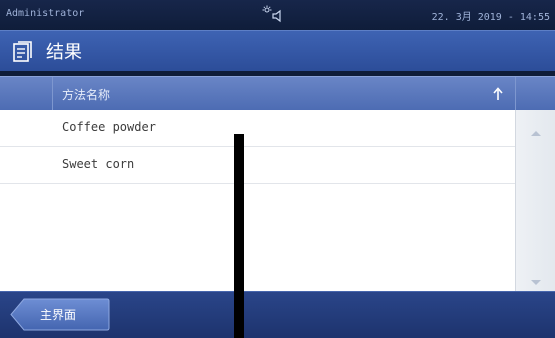 The width and height of the screenshot is (555, 338). Describe the element at coordinates (64, 52) in the screenshot. I see `page-title: 结果` at that location.